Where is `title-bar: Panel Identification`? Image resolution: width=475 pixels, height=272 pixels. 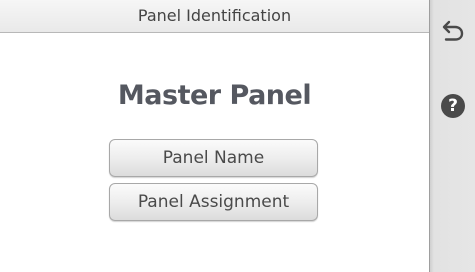 title-bar: Panel Identification is located at coordinates (214, 16).